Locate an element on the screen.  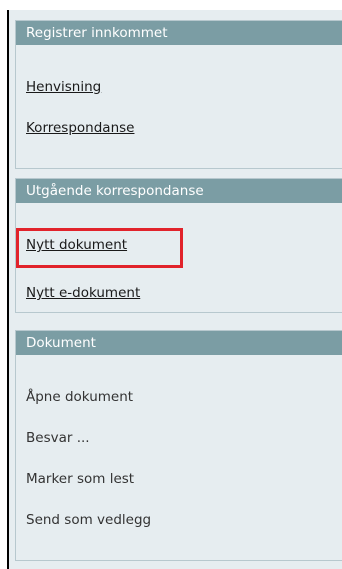
highlight-box is located at coordinates (99, 248).